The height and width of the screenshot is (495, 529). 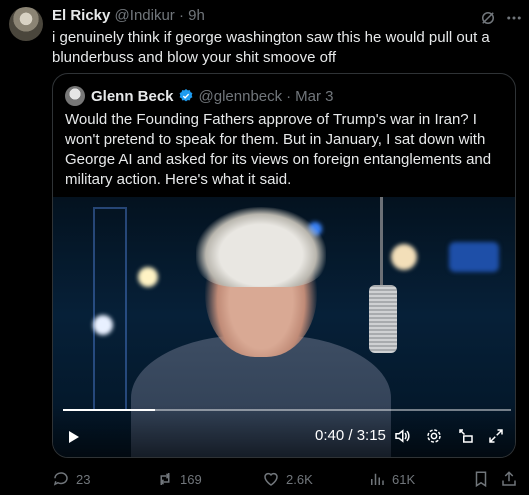 What do you see at coordinates (383, 319) in the screenshot?
I see `microphone` at bounding box center [383, 319].